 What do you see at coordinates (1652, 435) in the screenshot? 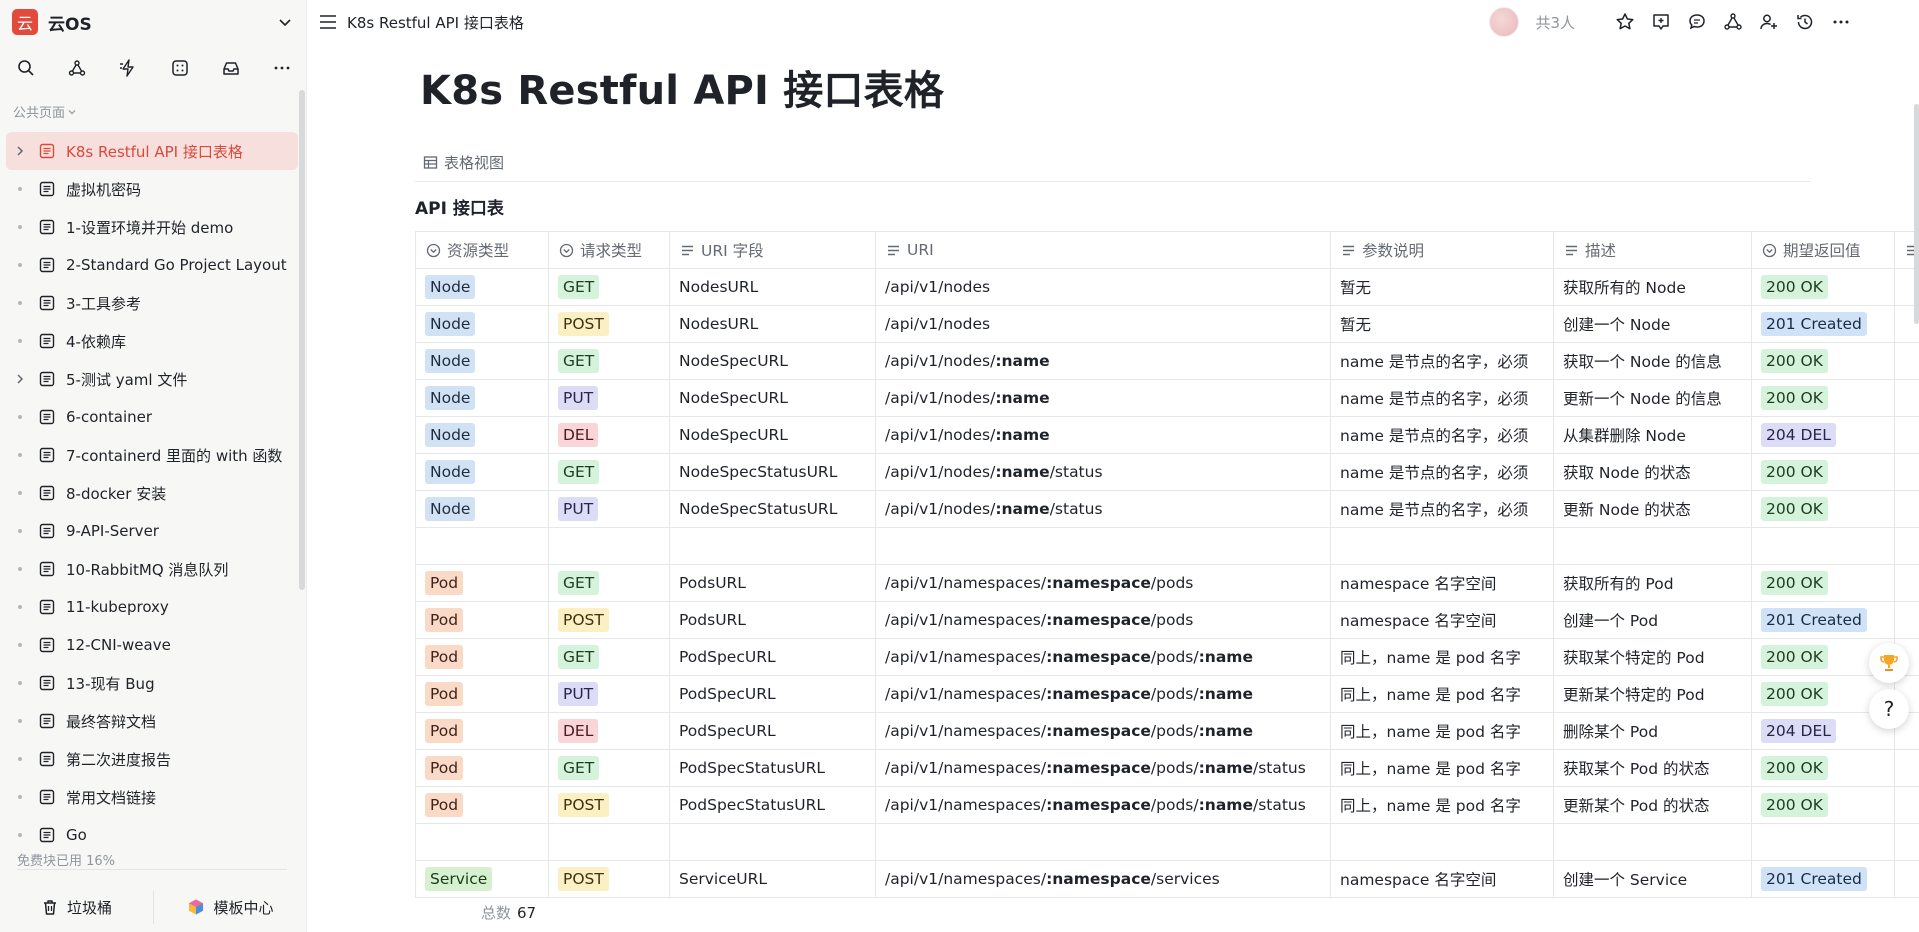
I see `cell-description: 从集群删除 Node` at bounding box center [1652, 435].